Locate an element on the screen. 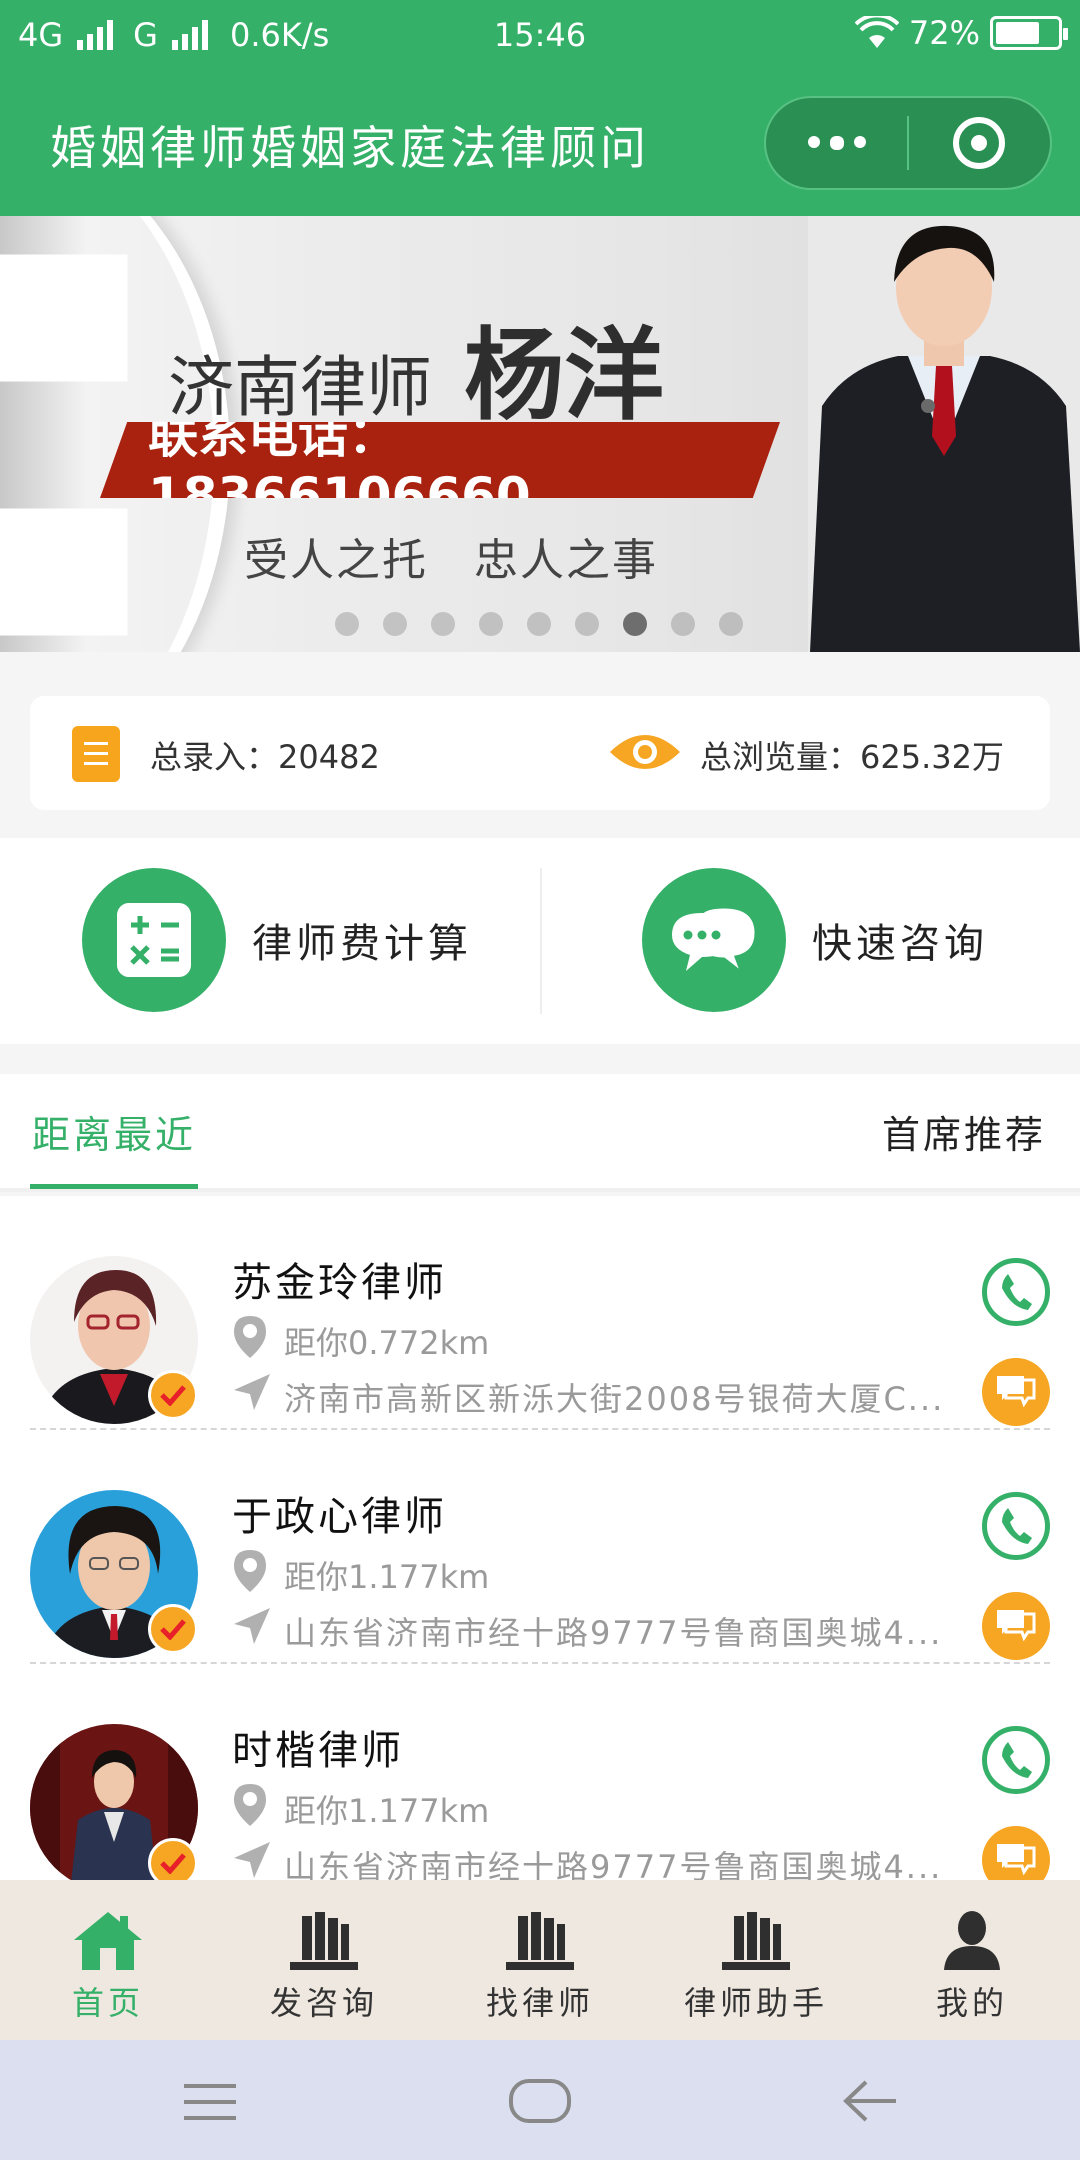  lawyer-name: 苏金玲律师 is located at coordinates (339, 1283).